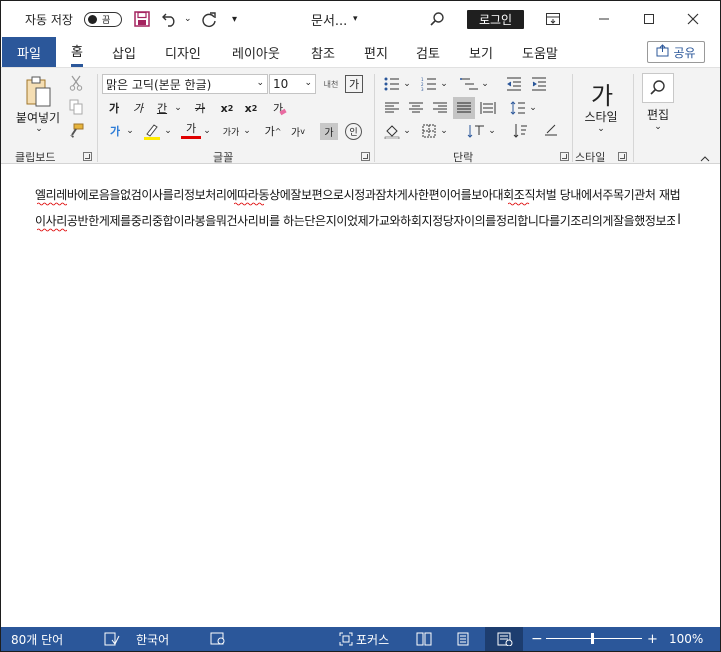 This screenshot has height=652, width=721. Describe the element at coordinates (693, 19) in the screenshot. I see `close-icon` at that location.